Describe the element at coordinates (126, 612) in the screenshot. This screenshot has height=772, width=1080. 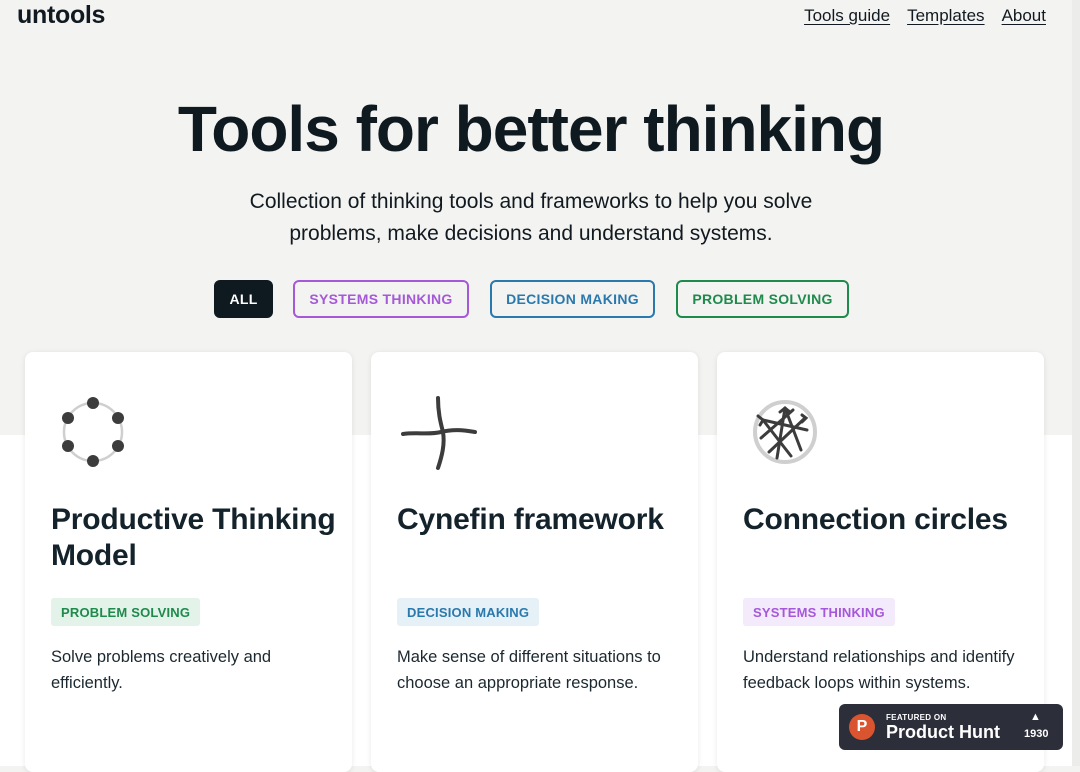
I see `category-tag: PROBLEM SOLVING` at that location.